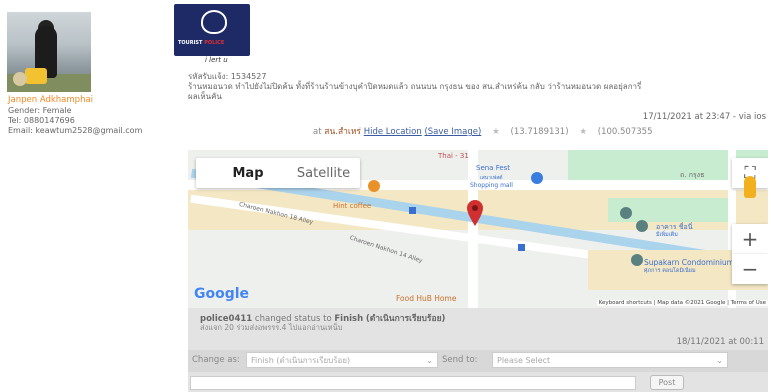 The width and height of the screenshot is (771, 392). I want to click on profile-tel: Tel: 0880147696, so click(41, 120).